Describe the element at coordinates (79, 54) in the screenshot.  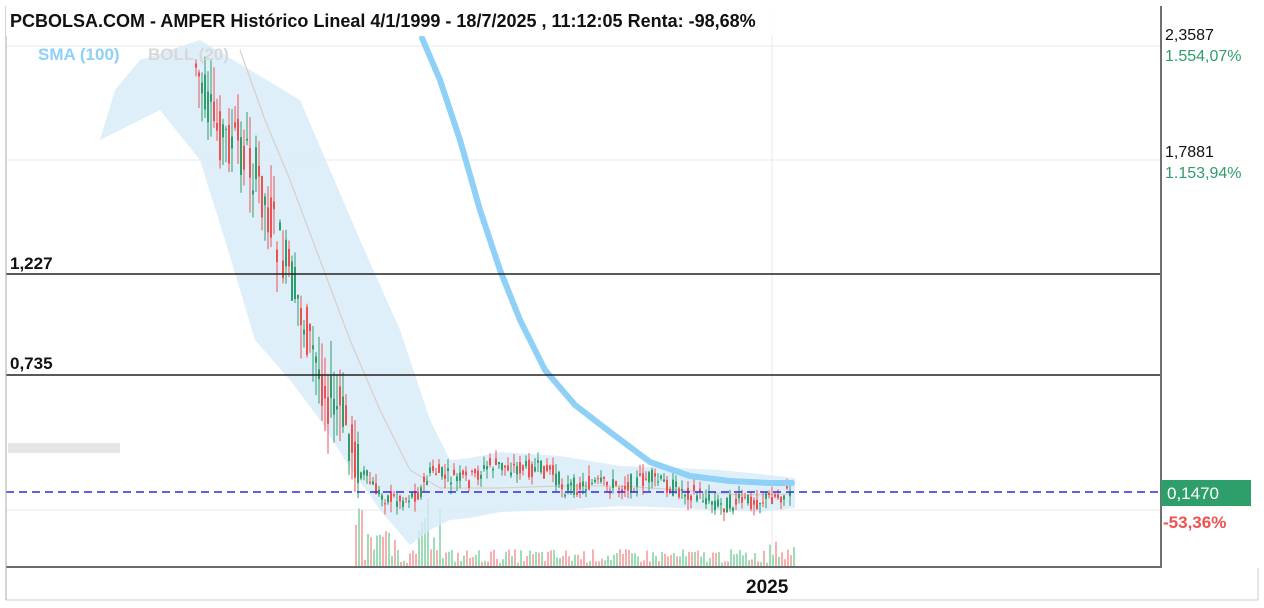
I see `legend-sma: SMA (100)` at that location.